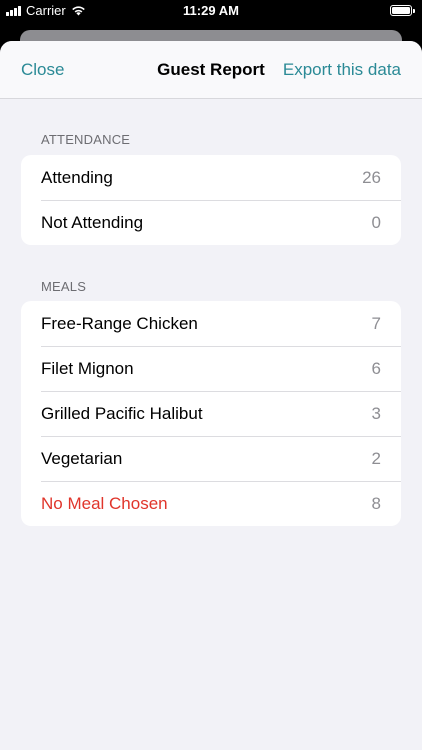 The height and width of the screenshot is (750, 422). I want to click on export-data-button: Export this data, so click(342, 70).